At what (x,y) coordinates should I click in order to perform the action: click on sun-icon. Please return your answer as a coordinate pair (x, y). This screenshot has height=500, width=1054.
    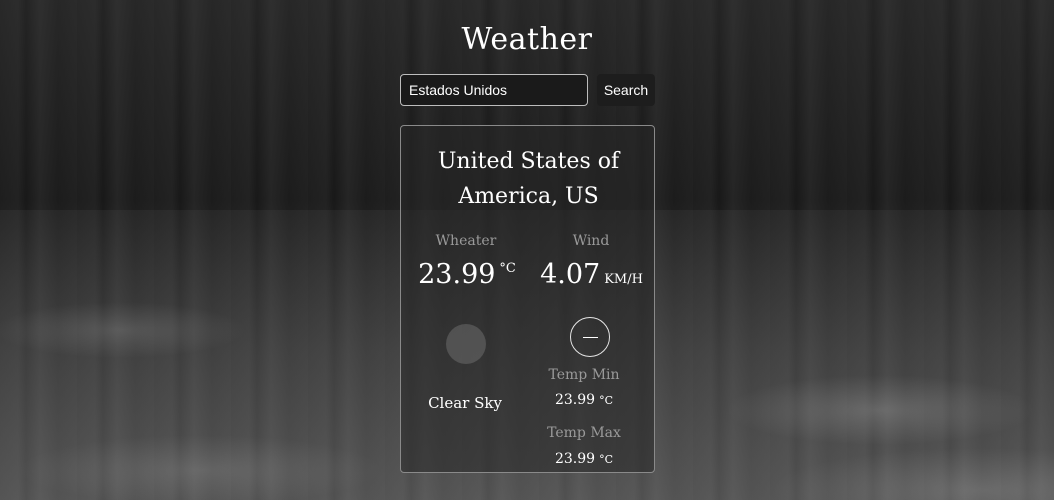
    Looking at the image, I should click on (466, 344).